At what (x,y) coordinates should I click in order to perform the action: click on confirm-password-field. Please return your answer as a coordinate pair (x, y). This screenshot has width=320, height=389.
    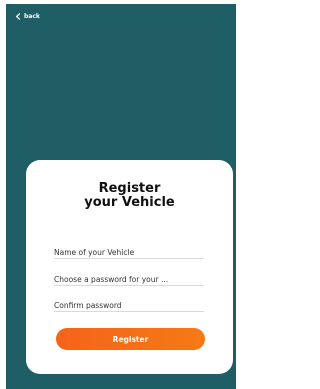
    Looking at the image, I should click on (129, 304).